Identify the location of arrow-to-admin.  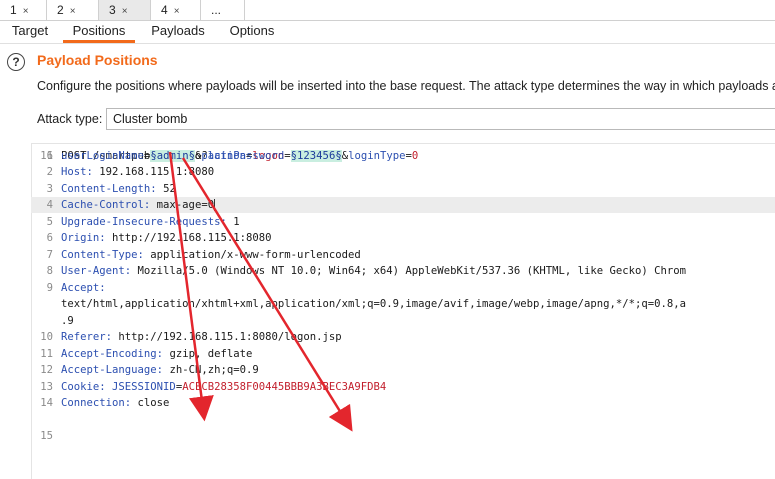
(191, 286).